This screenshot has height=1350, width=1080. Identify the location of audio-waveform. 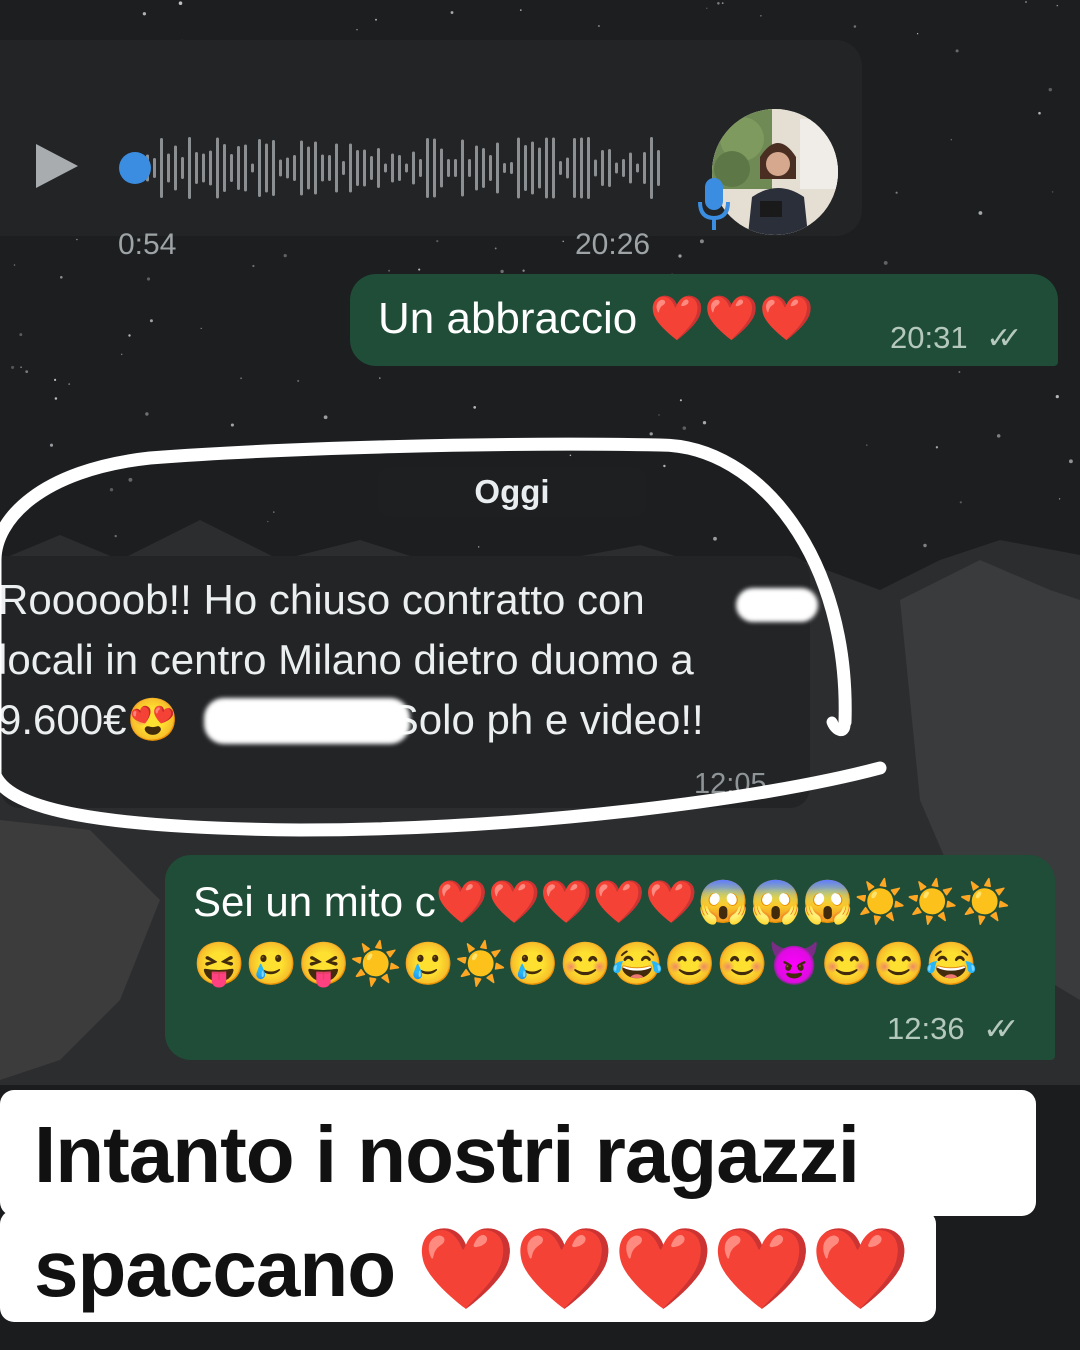
(390, 168).